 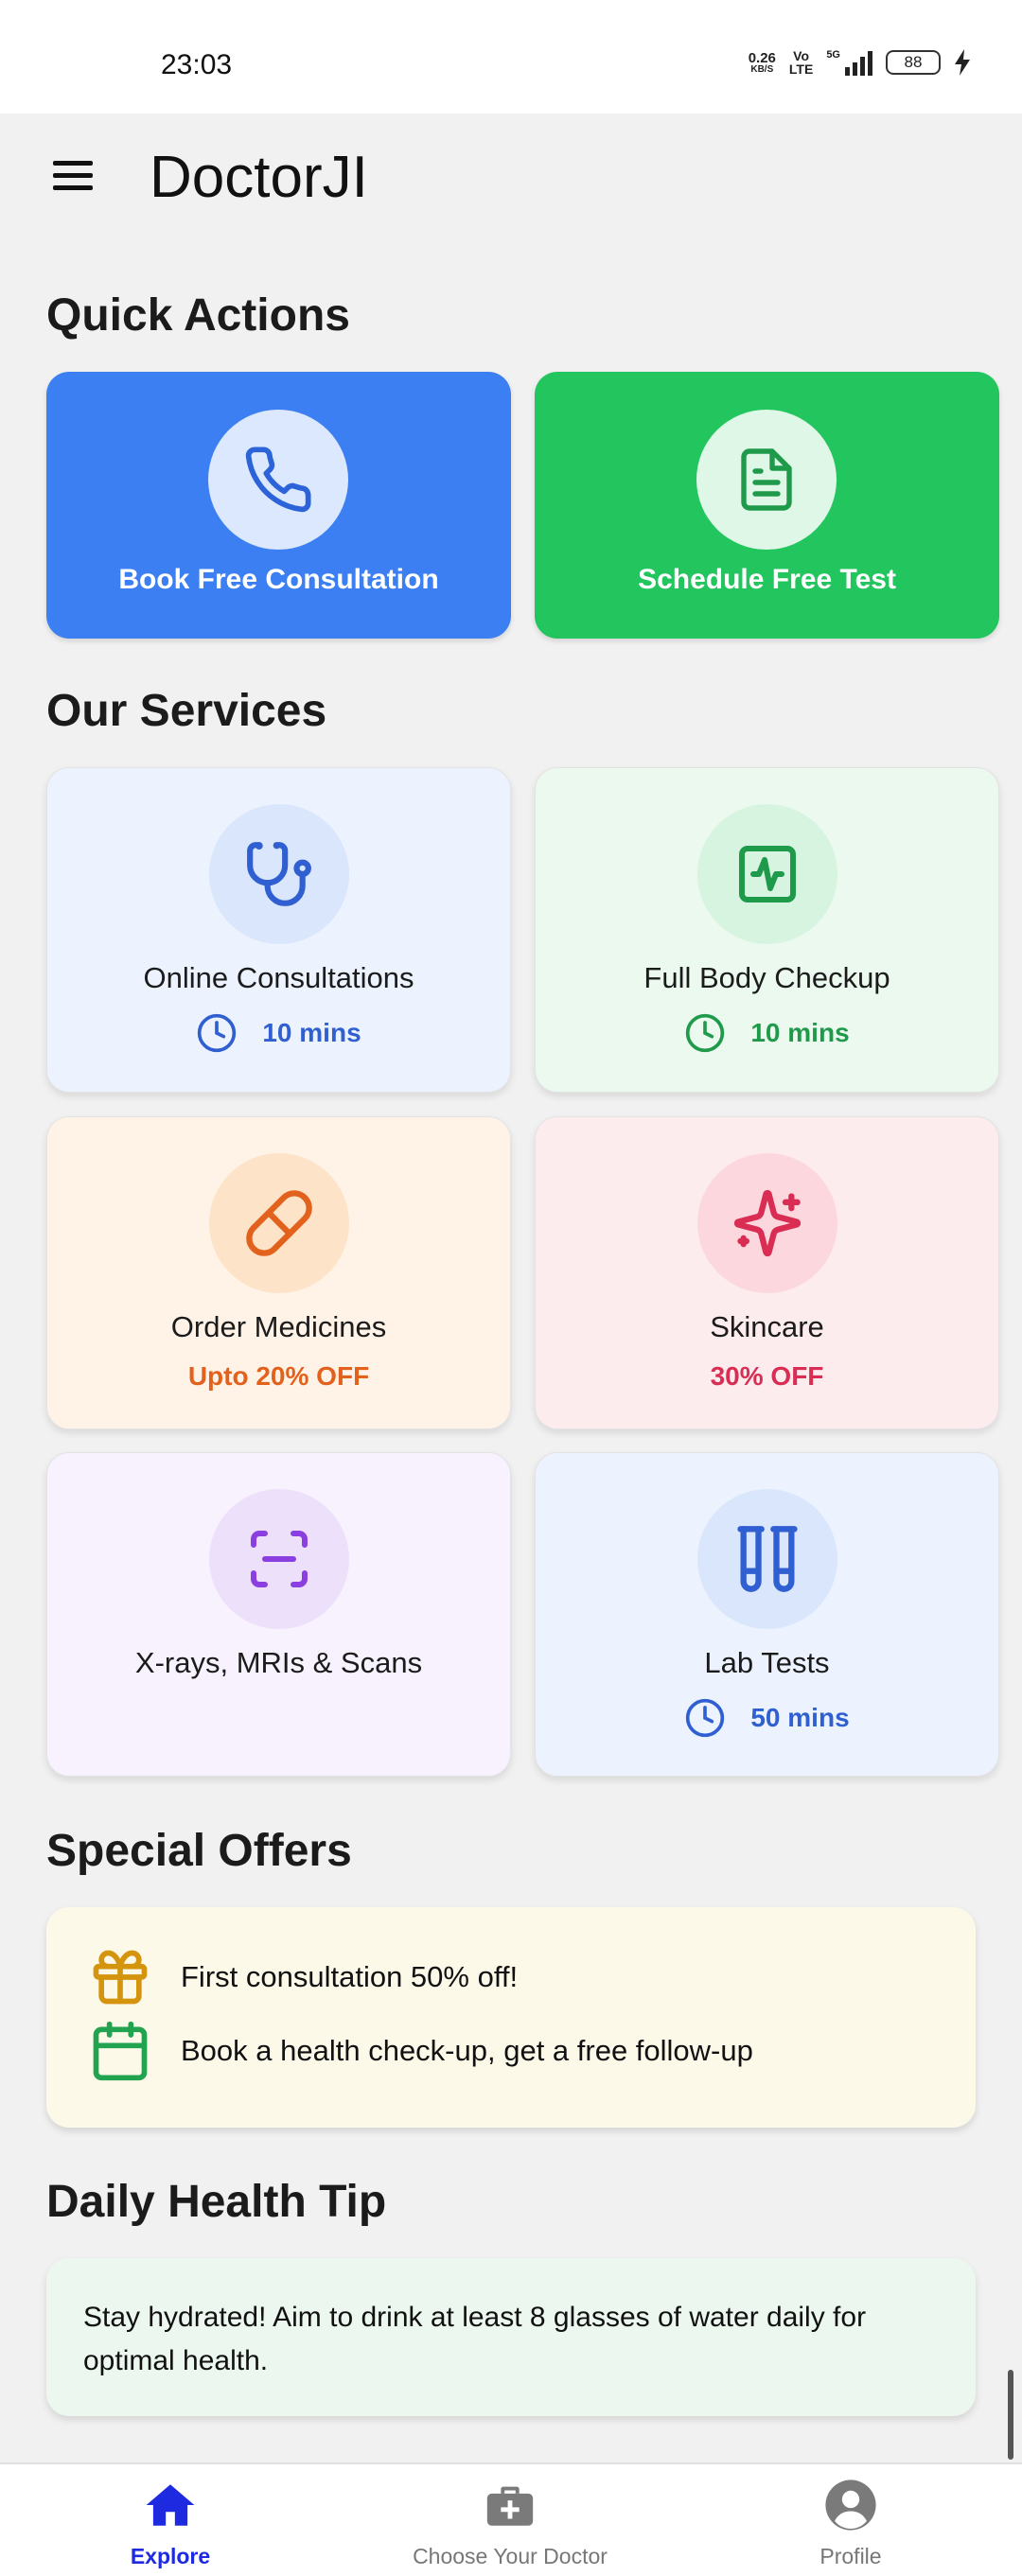 I want to click on nav-explore: Explore, so click(x=170, y=2520).